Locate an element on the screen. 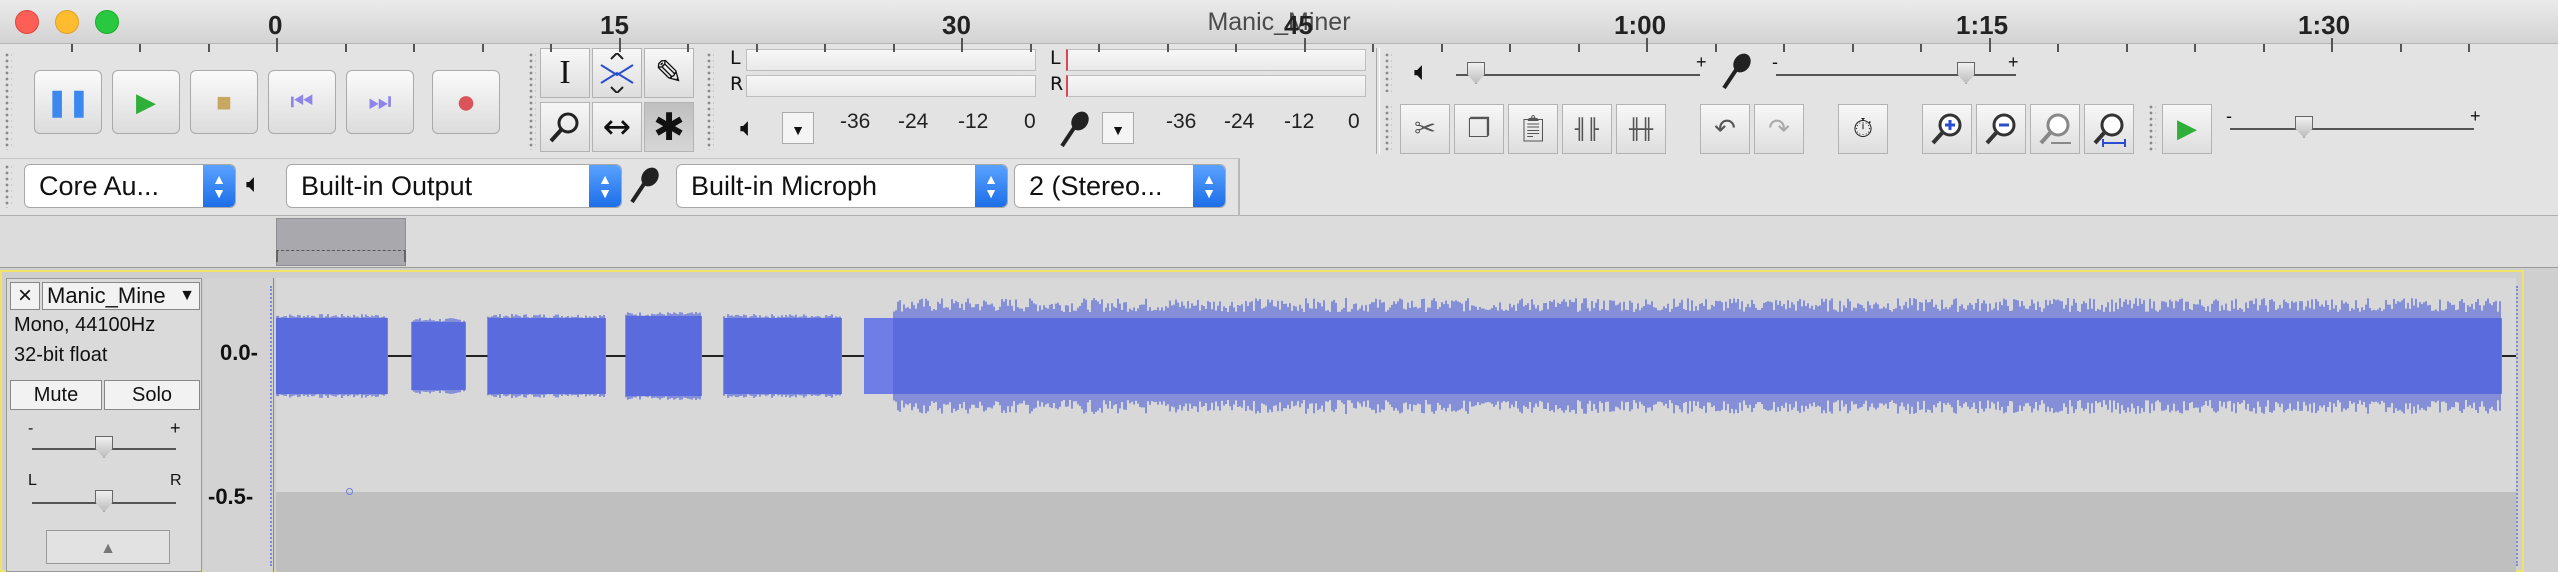 The height and width of the screenshot is (572, 2558). mixer-grip is located at coordinates (1388, 72).